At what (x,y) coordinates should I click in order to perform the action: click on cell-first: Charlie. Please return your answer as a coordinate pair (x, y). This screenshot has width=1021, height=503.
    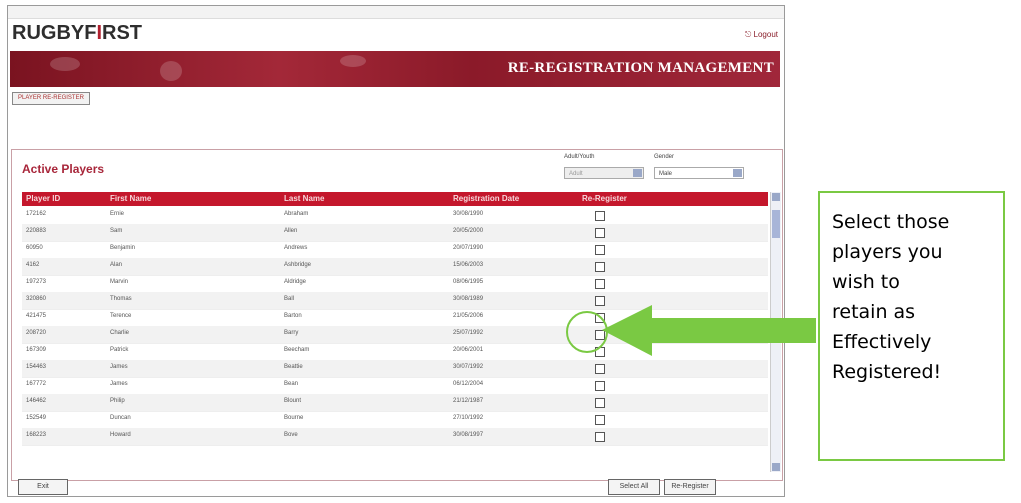
    Looking at the image, I should click on (120, 333).